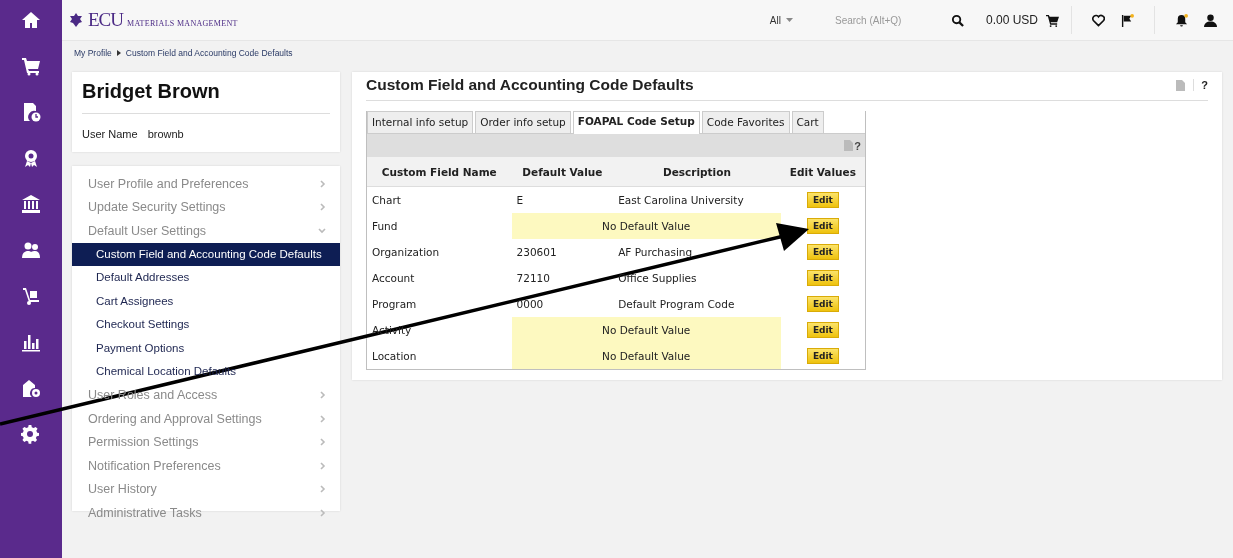  I want to click on tab: FOAPAL Code Setup, so click(636, 122).